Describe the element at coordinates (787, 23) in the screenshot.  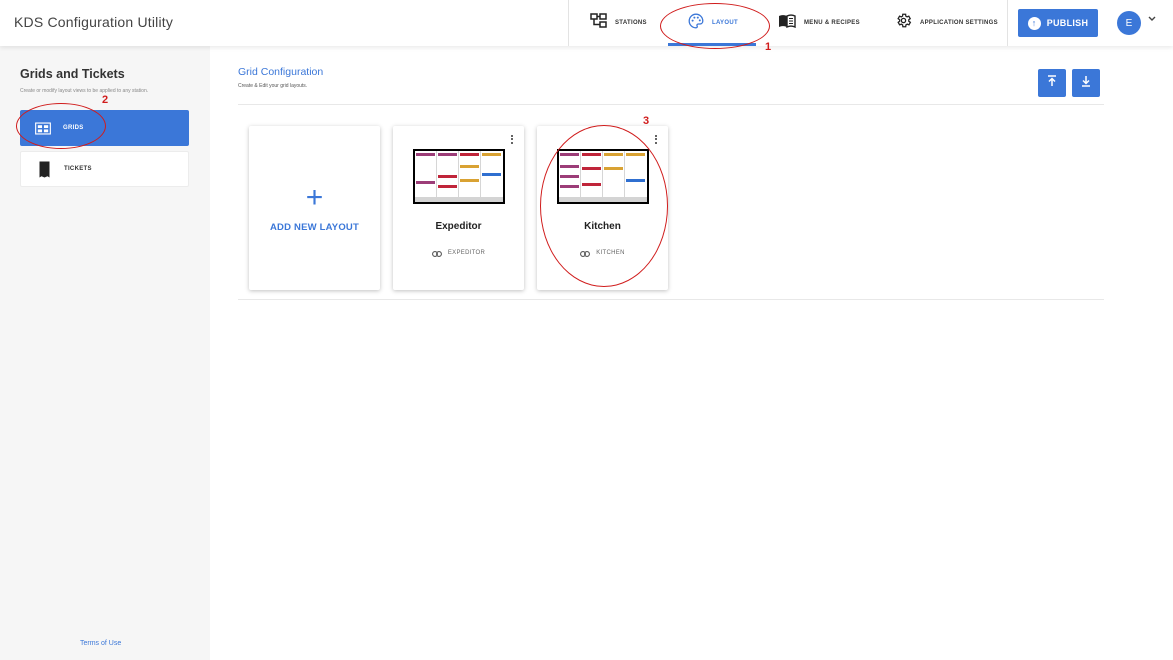
I see `book-icon` at that location.